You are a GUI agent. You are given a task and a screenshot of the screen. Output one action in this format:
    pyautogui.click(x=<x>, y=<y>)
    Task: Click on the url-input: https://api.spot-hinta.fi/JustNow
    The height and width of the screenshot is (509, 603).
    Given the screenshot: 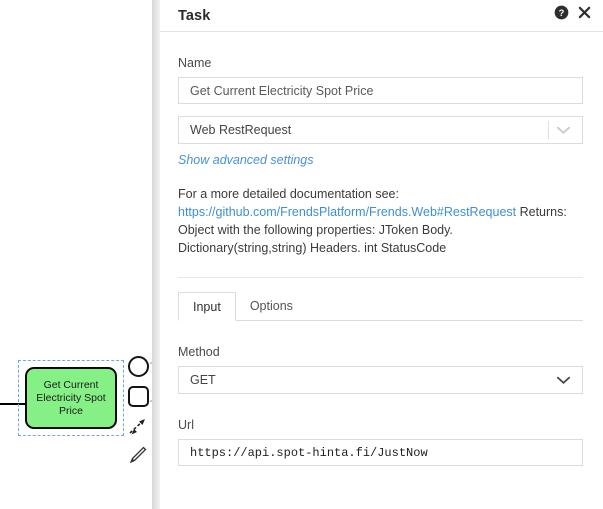 What is the action you would take?
    pyautogui.click(x=380, y=452)
    